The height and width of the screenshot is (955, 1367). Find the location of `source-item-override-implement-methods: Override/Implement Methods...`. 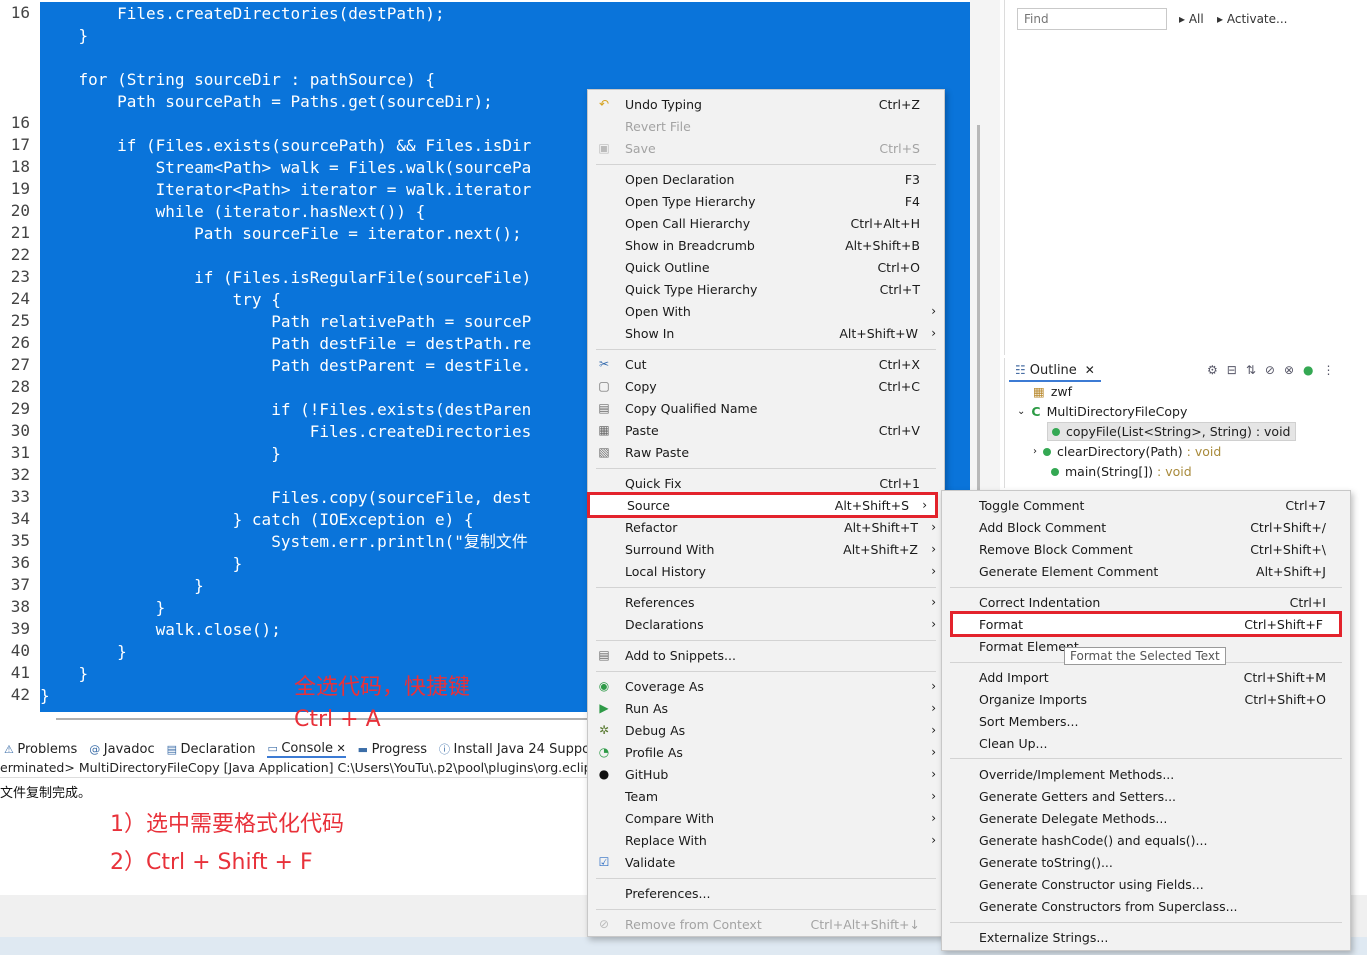

source-item-override-implement-methods: Override/Implement Methods... is located at coordinates (1146, 774).